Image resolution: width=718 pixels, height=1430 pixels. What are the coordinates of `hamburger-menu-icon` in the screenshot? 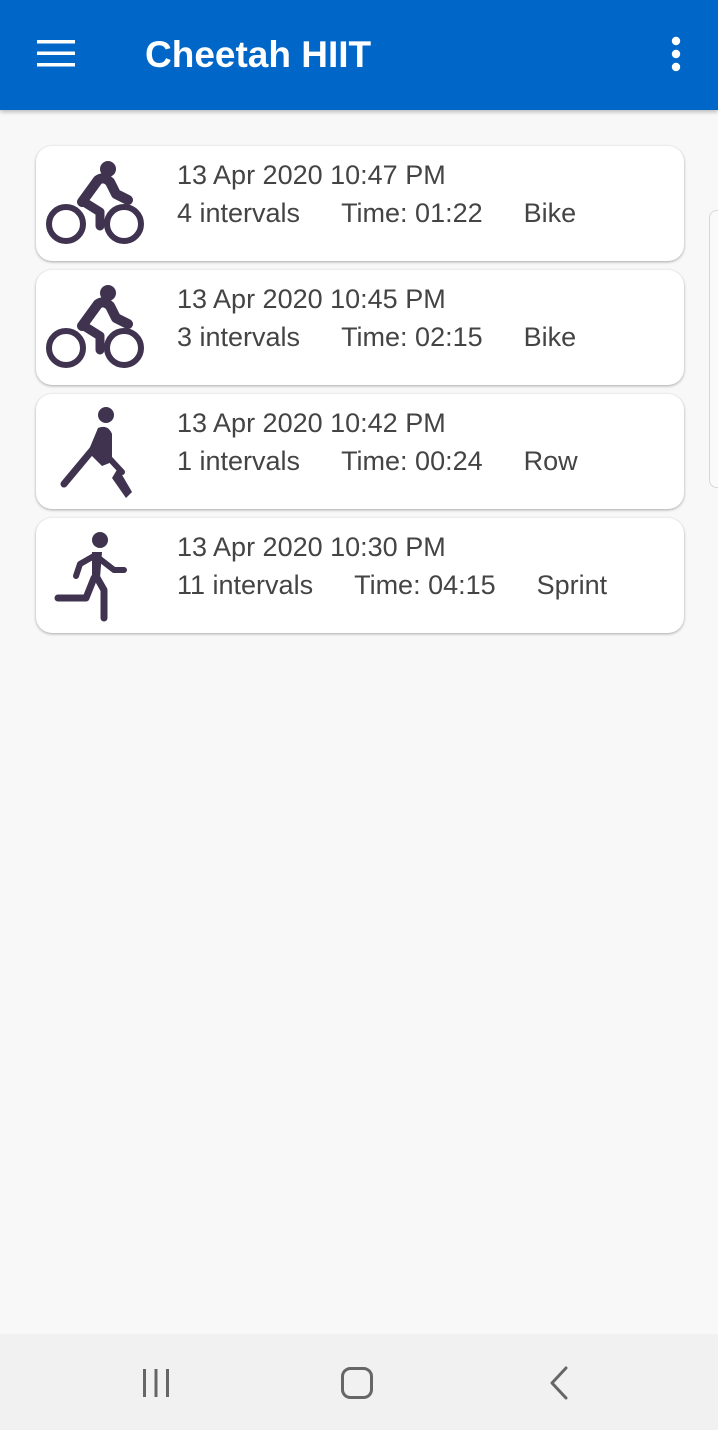 It's located at (56, 53).